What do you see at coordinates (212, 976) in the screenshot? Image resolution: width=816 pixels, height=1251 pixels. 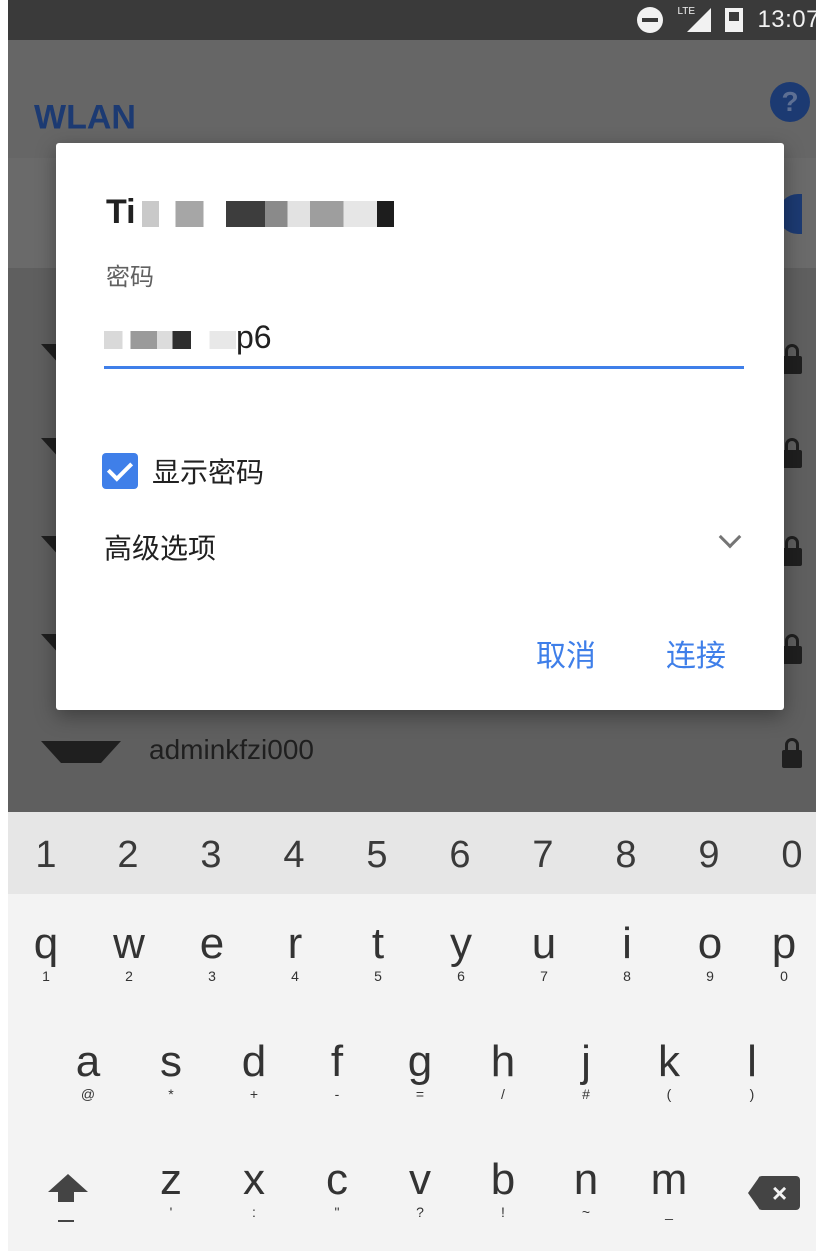 I see `key-alt-label: 3` at bounding box center [212, 976].